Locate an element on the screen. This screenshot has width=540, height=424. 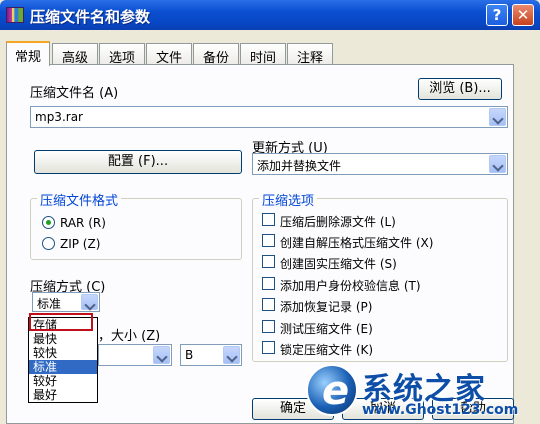
winrar-icon is located at coordinates (15, 15).